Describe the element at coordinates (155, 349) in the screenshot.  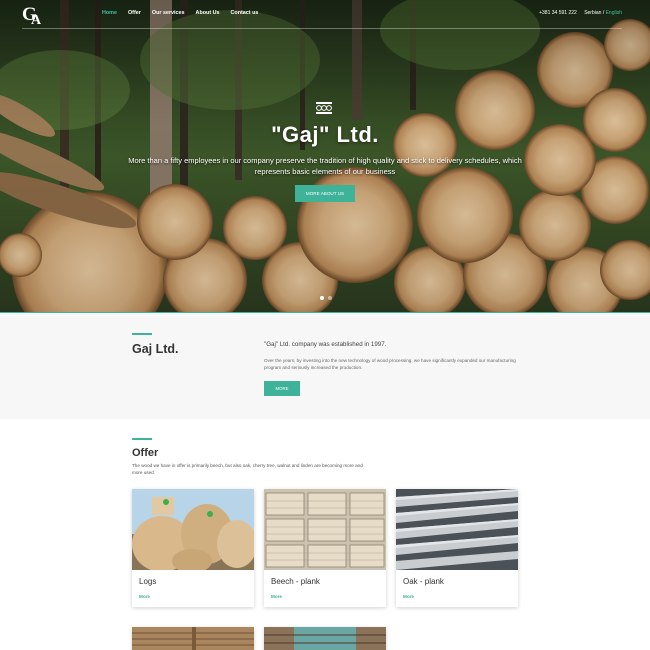
I see `about-title: Gaj Ltd.` at that location.